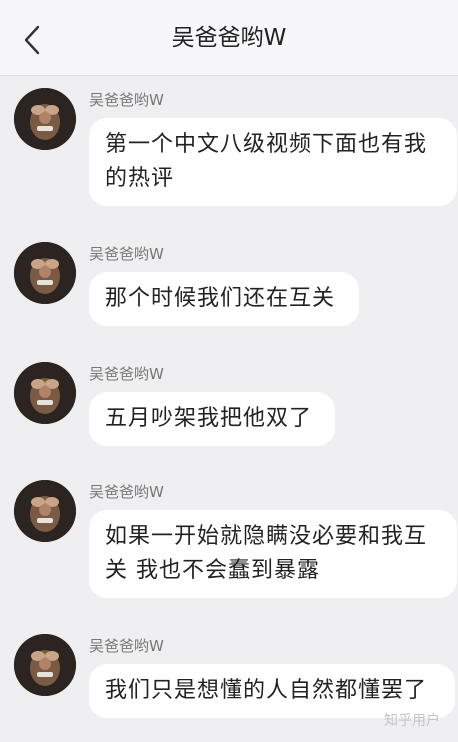 Image resolution: width=458 pixels, height=742 pixels. Describe the element at coordinates (224, 299) in the screenshot. I see `message-bubble: 那个时候我们还在互关` at that location.